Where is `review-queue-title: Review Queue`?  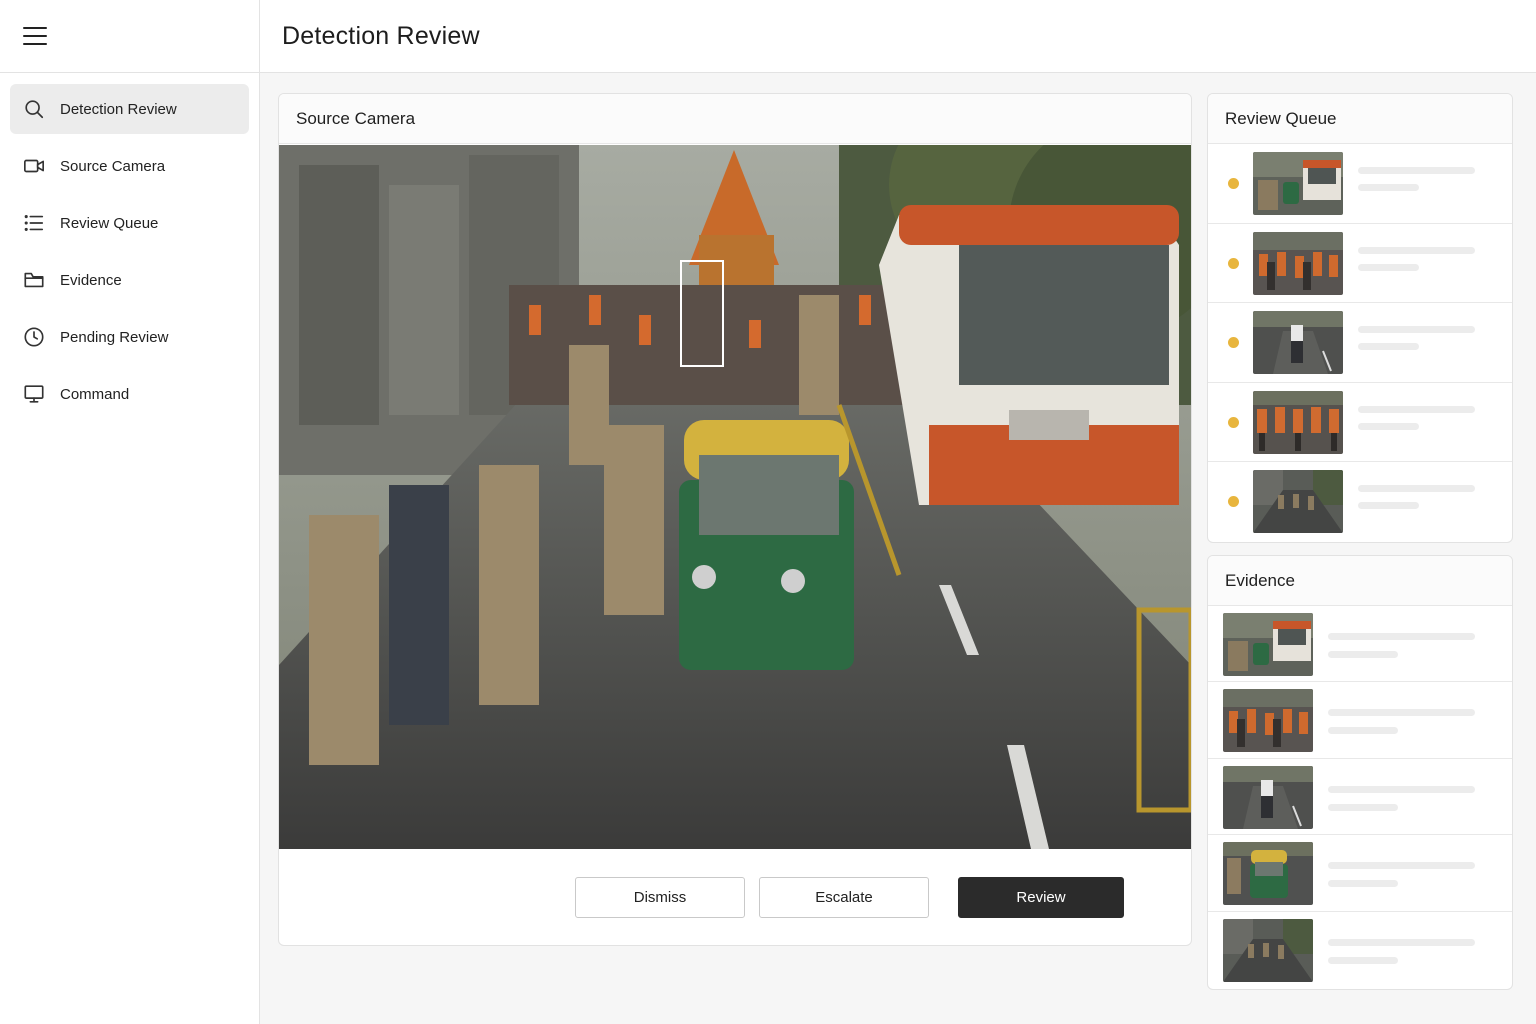 review-queue-title: Review Queue is located at coordinates (1360, 119).